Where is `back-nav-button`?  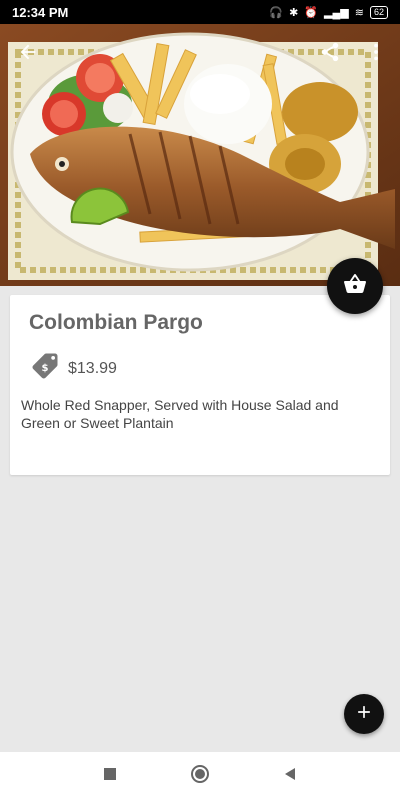 back-nav-button is located at coordinates (290, 776).